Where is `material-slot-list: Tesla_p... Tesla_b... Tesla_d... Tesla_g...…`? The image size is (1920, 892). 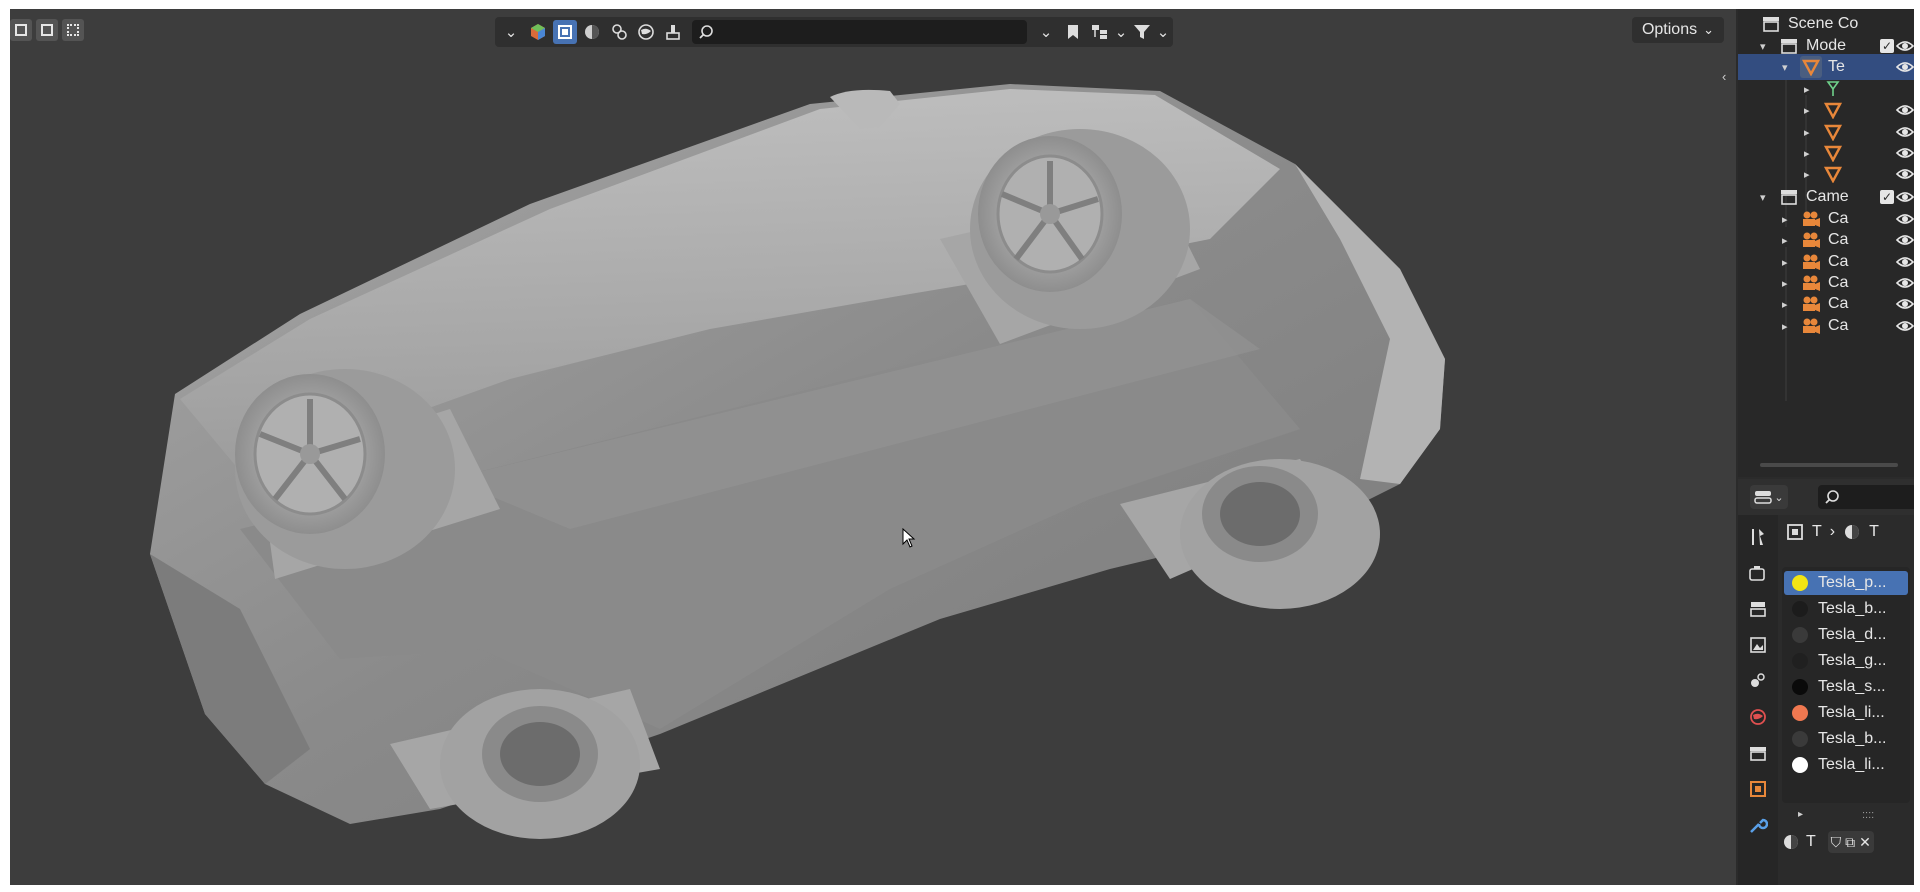 material-slot-list: Tesla_p... Tesla_b... Tesla_d... Tesla_g...… is located at coordinates (1846, 685).